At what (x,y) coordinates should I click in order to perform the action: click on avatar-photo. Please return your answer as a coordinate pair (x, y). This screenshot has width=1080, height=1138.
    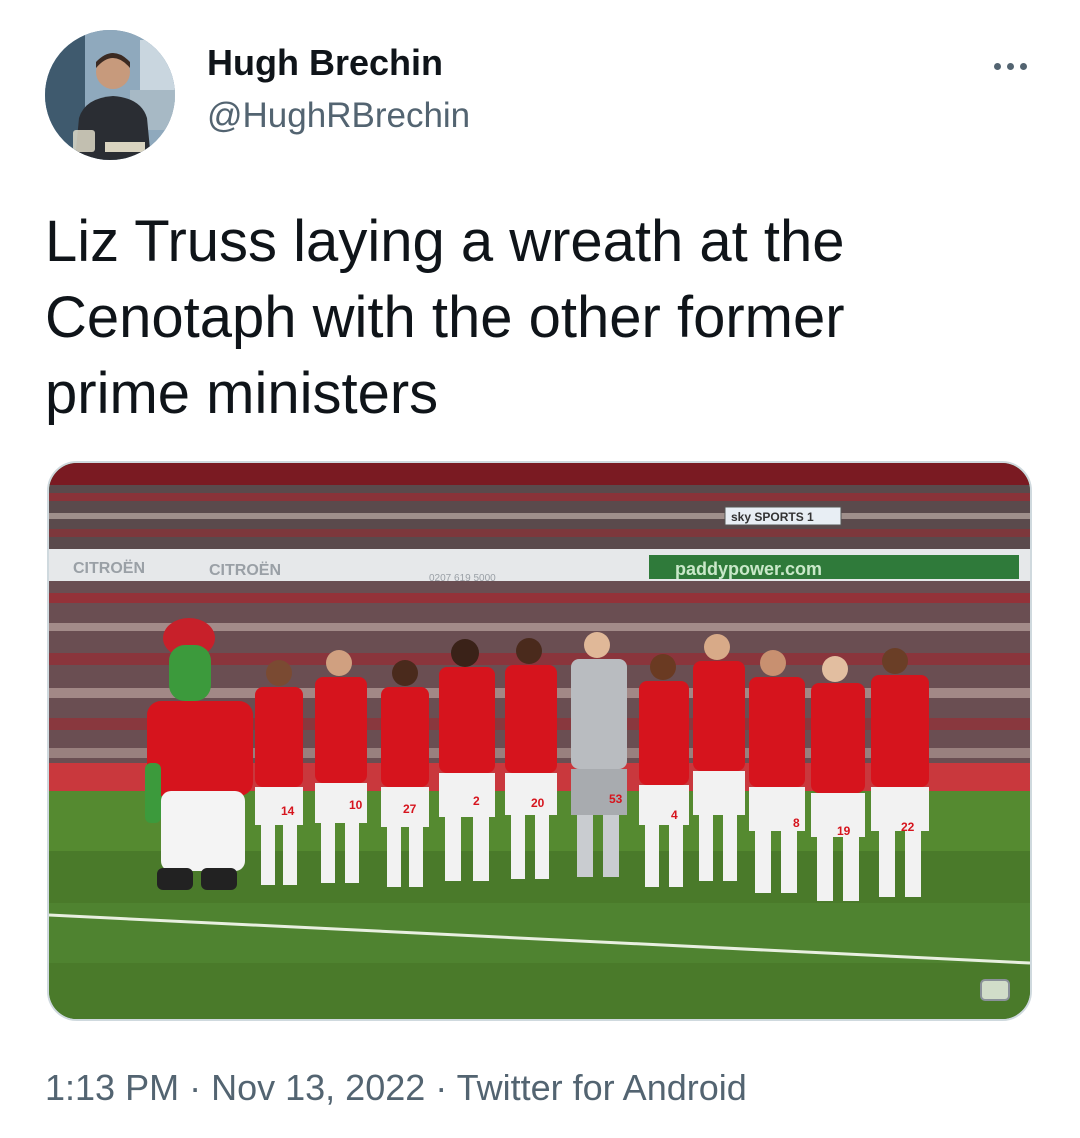
    Looking at the image, I should click on (110, 95).